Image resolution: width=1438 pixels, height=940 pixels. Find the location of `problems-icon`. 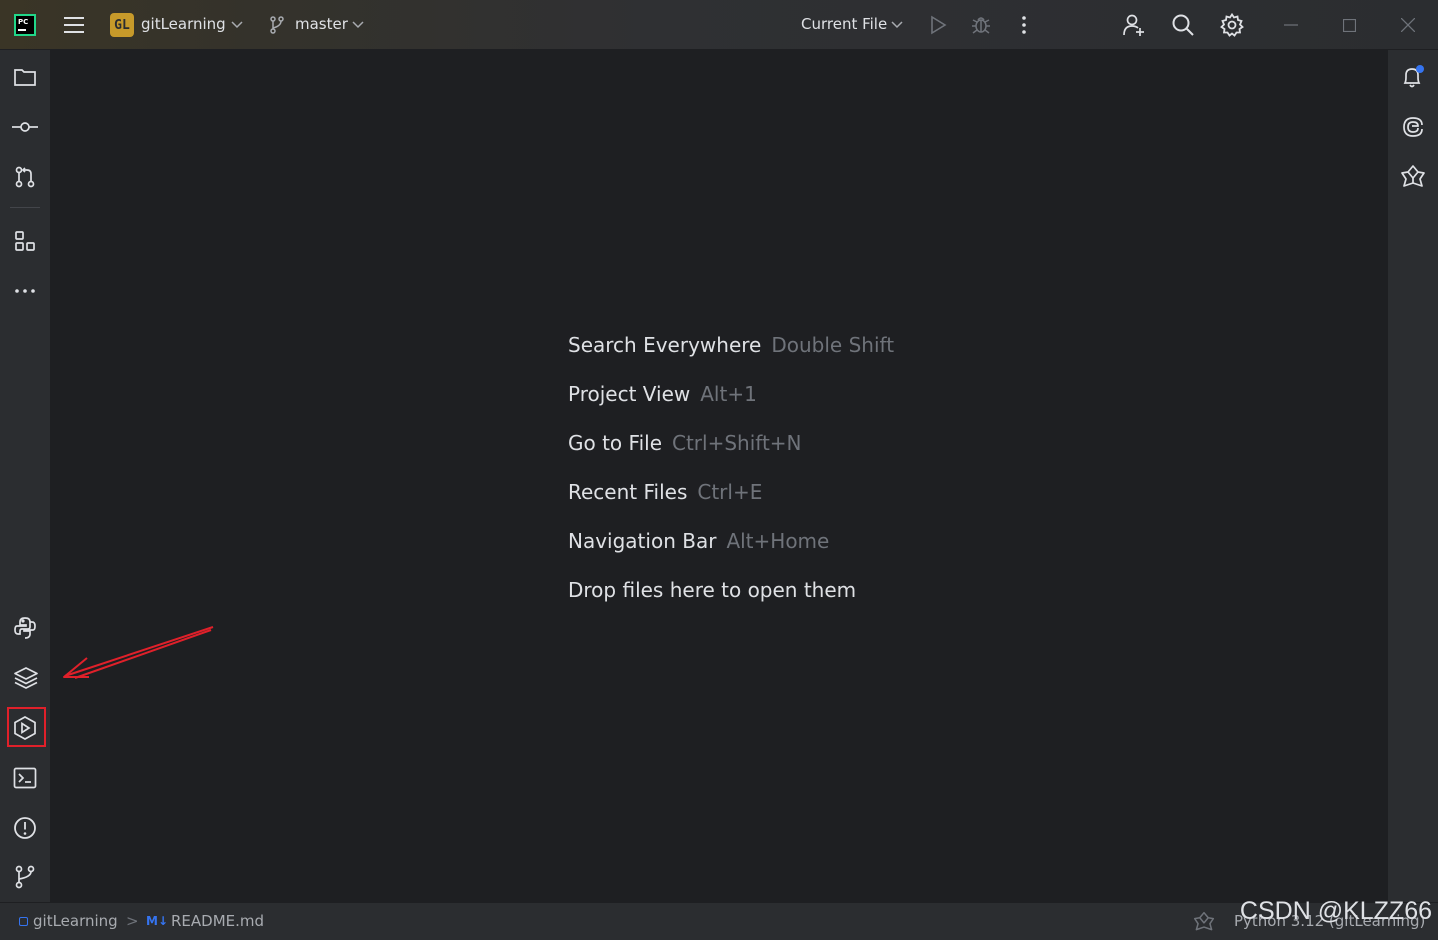

problems-icon is located at coordinates (25, 828).